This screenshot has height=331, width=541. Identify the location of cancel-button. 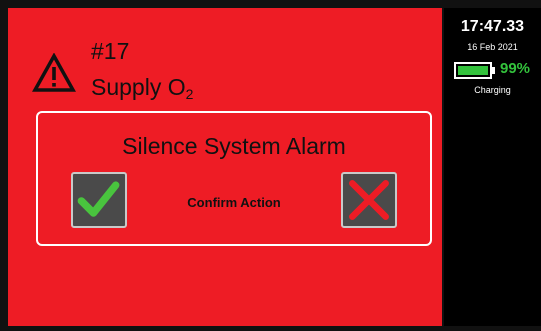
(369, 200).